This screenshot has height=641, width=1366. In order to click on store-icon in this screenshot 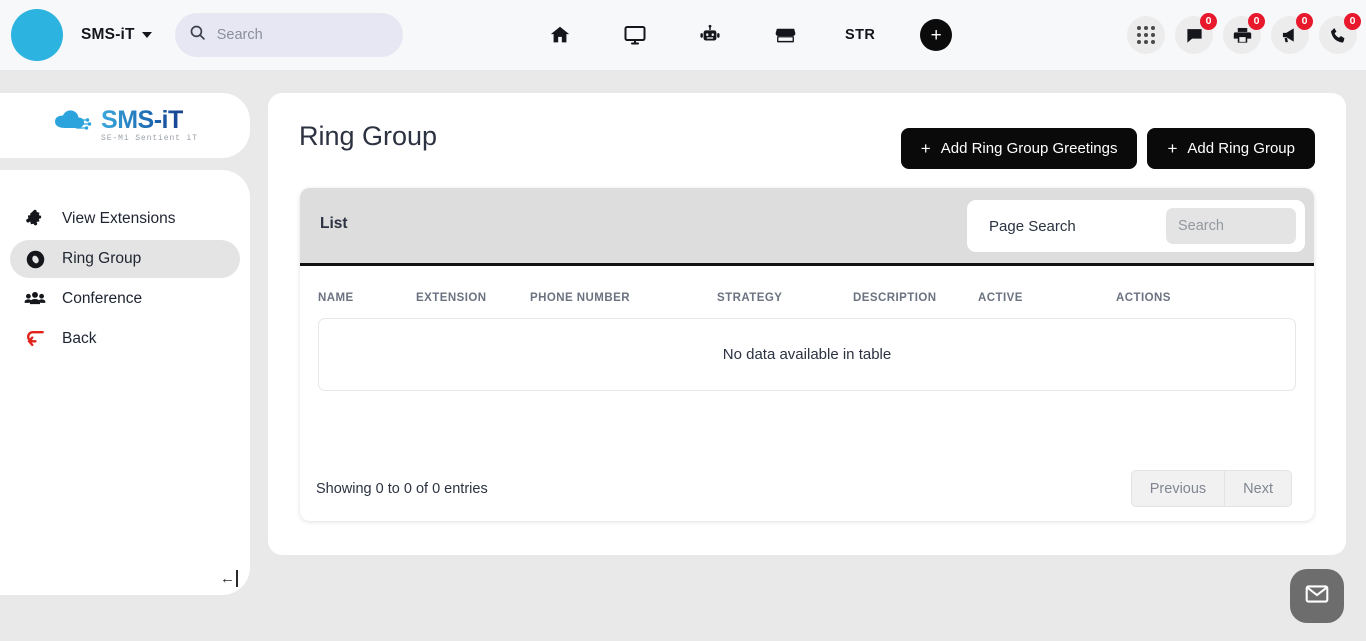, I will do `click(785, 35)`.